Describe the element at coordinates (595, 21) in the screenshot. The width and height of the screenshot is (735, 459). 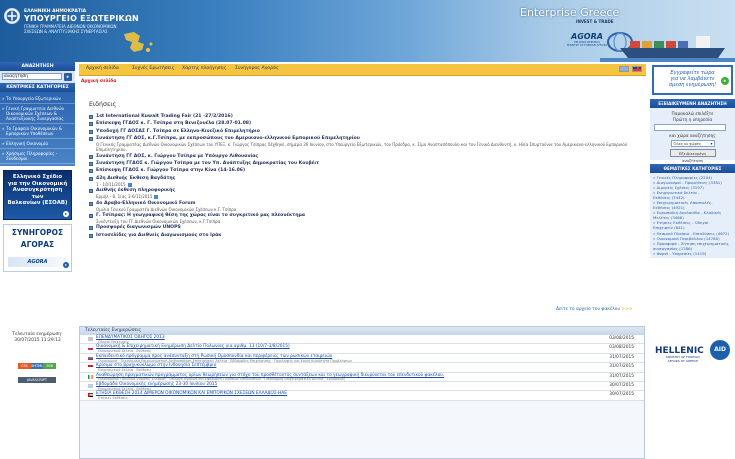
I see `enterprise-greece-tagline: INVEST & TRADE` at that location.